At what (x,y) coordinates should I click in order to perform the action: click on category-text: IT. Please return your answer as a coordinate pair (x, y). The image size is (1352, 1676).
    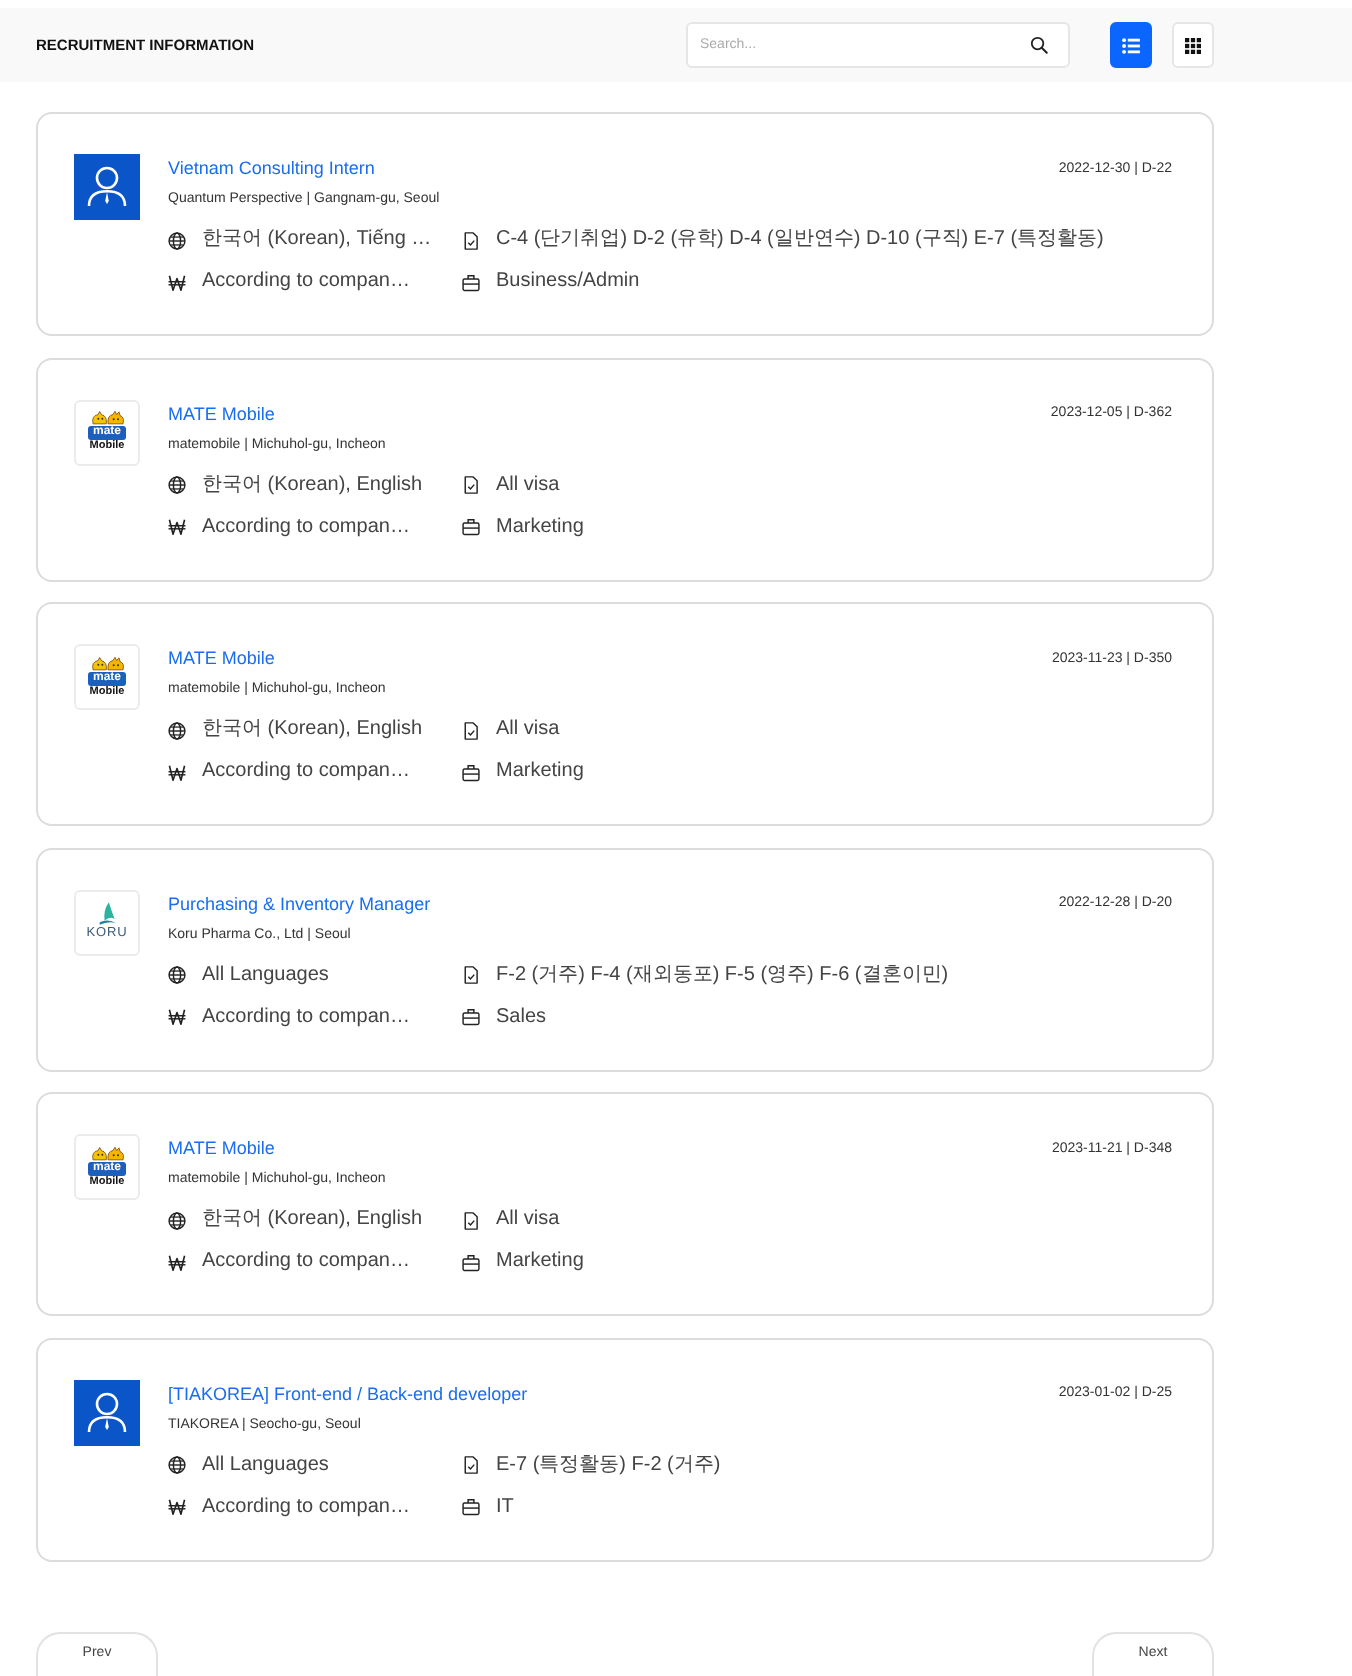
    Looking at the image, I should click on (506, 1507).